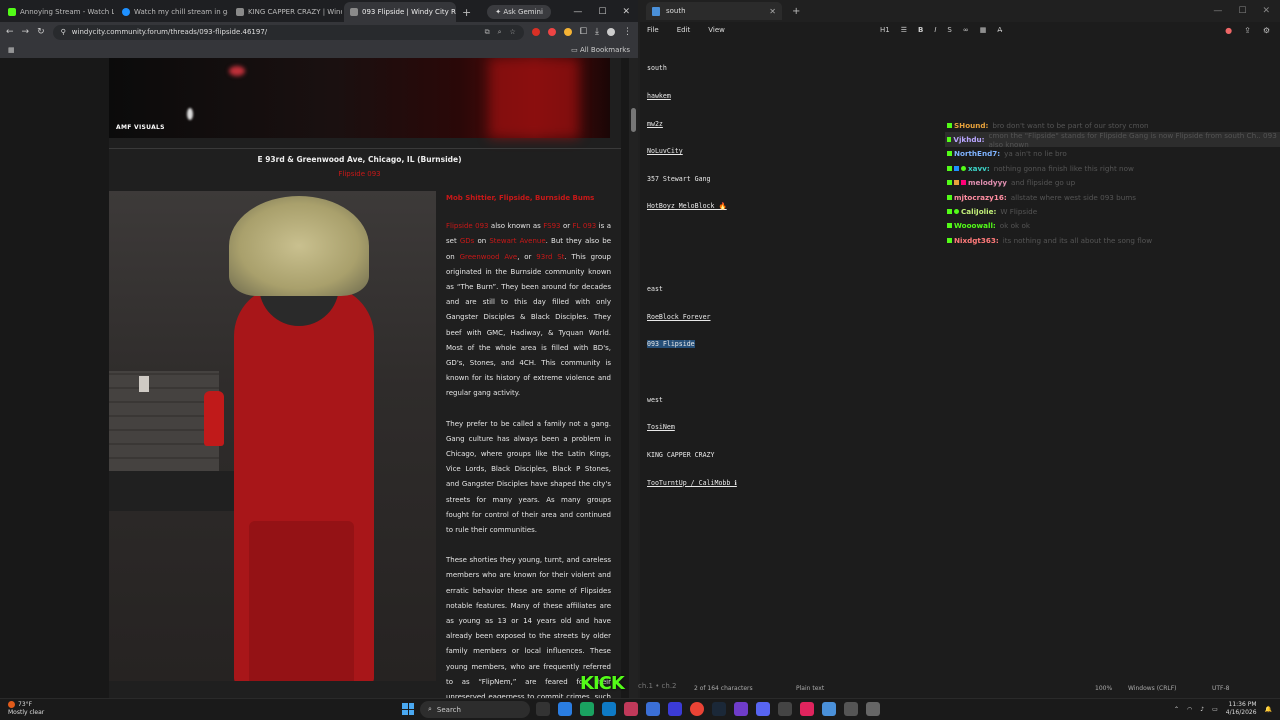 This screenshot has height=720, width=1280. Describe the element at coordinates (500, 32) in the screenshot. I see `zoom-icon: ⌕` at that location.